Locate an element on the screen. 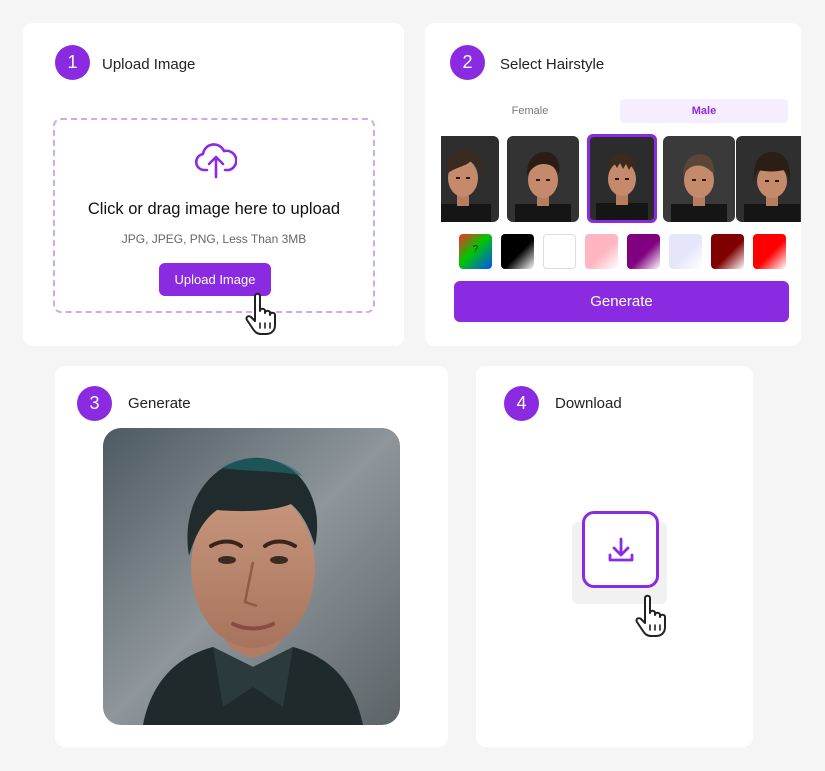 Image resolution: width=825 pixels, height=771 pixels. step-4-title: Download is located at coordinates (588, 403).